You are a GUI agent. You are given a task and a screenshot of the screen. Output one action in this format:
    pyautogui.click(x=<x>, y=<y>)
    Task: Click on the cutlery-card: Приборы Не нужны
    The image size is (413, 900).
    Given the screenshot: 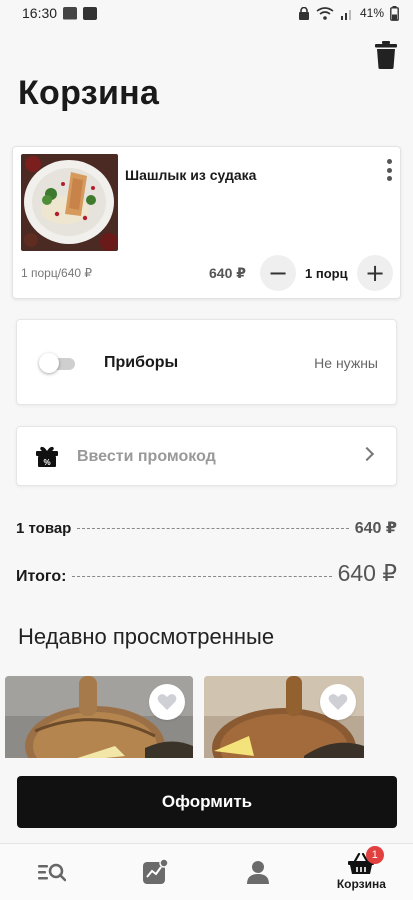 What is the action you would take?
    pyautogui.click(x=206, y=362)
    